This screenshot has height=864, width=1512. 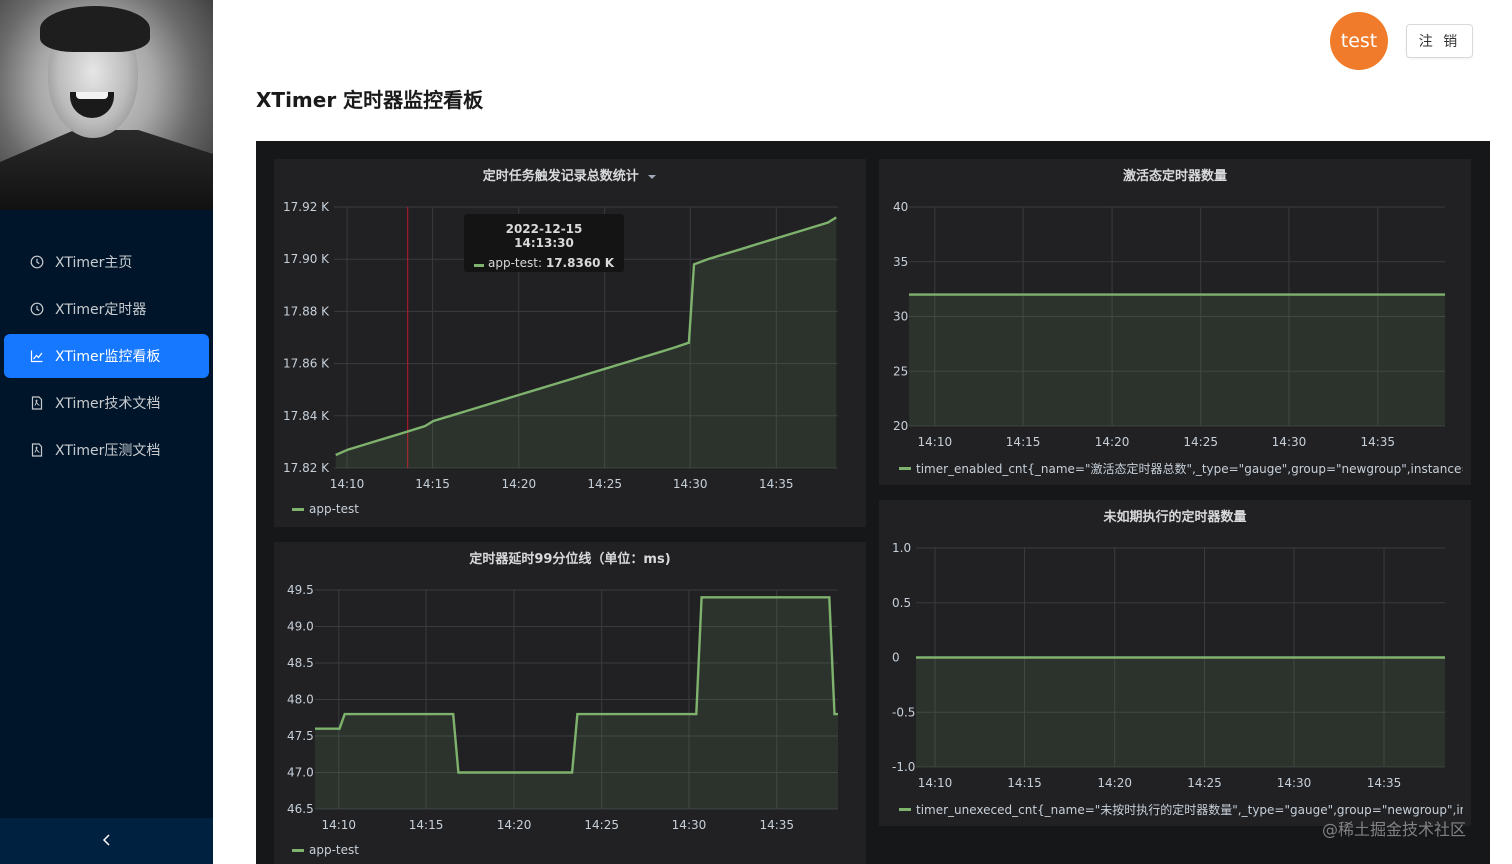 I want to click on y-tick-label: 1.0, so click(x=901, y=548).